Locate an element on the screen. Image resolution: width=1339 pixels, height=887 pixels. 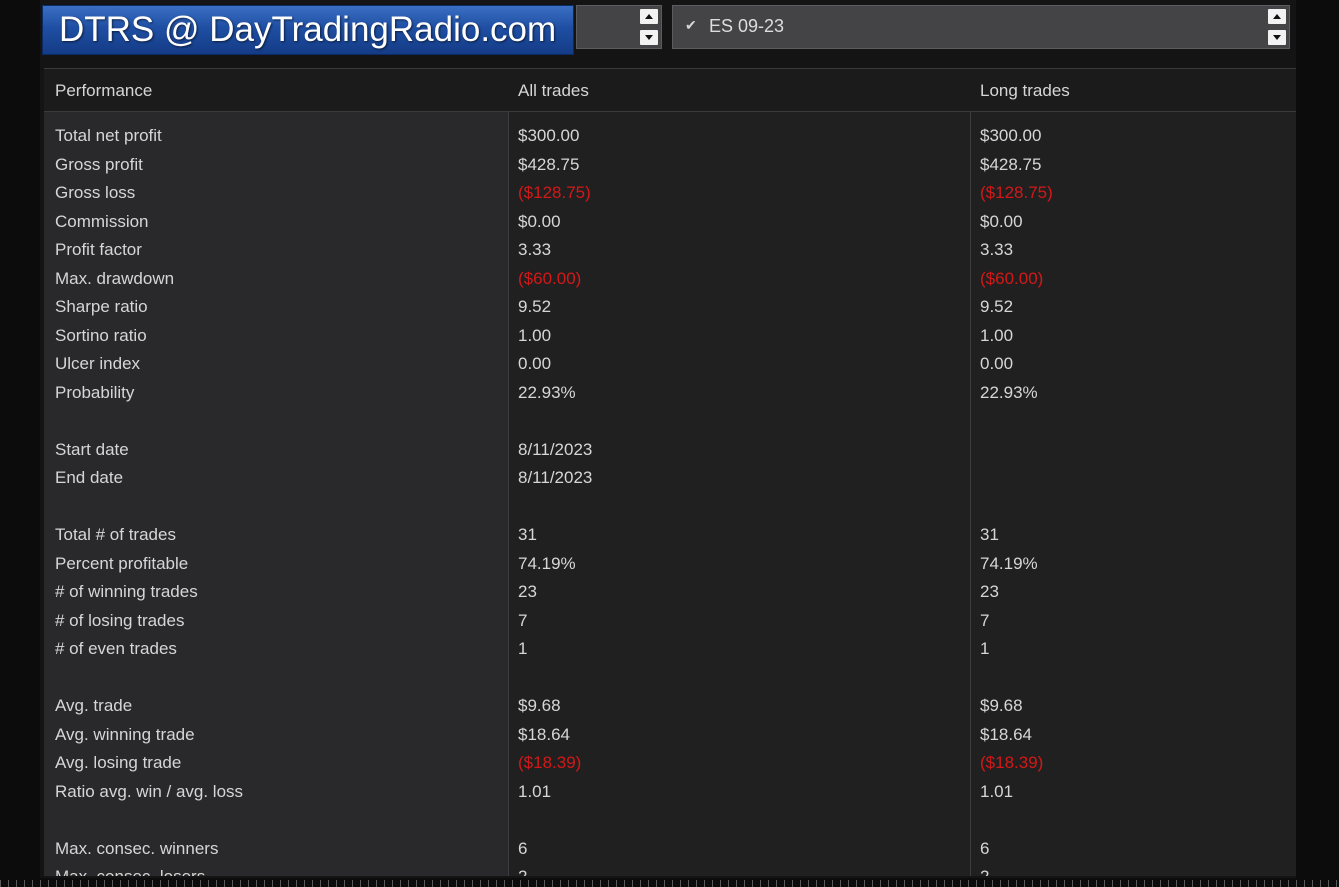
row-label: # of even trades is located at coordinates (116, 648).